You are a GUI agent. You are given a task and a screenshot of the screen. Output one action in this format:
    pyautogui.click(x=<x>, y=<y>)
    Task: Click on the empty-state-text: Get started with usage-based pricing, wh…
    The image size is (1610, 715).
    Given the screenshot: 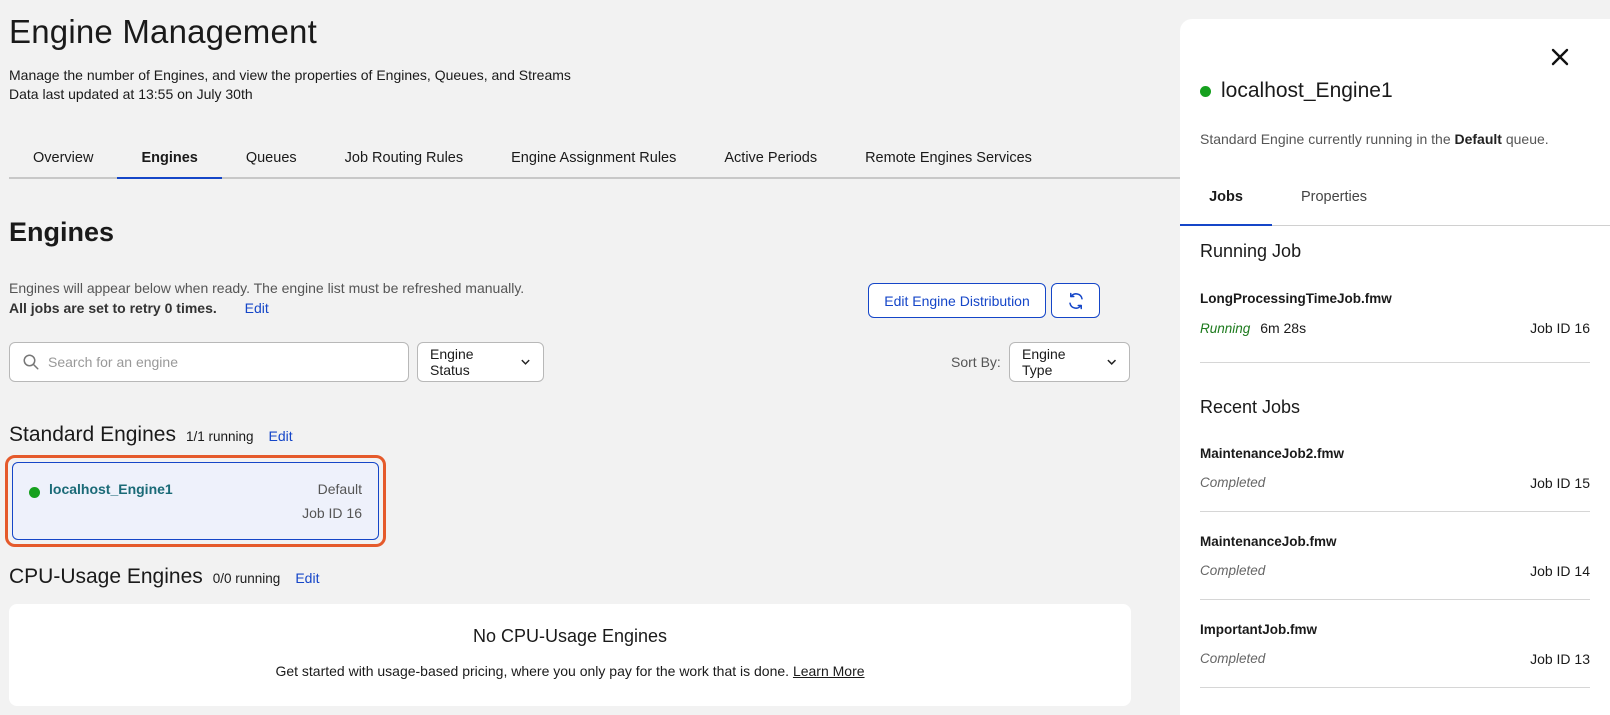 What is the action you would take?
    pyautogui.click(x=532, y=671)
    